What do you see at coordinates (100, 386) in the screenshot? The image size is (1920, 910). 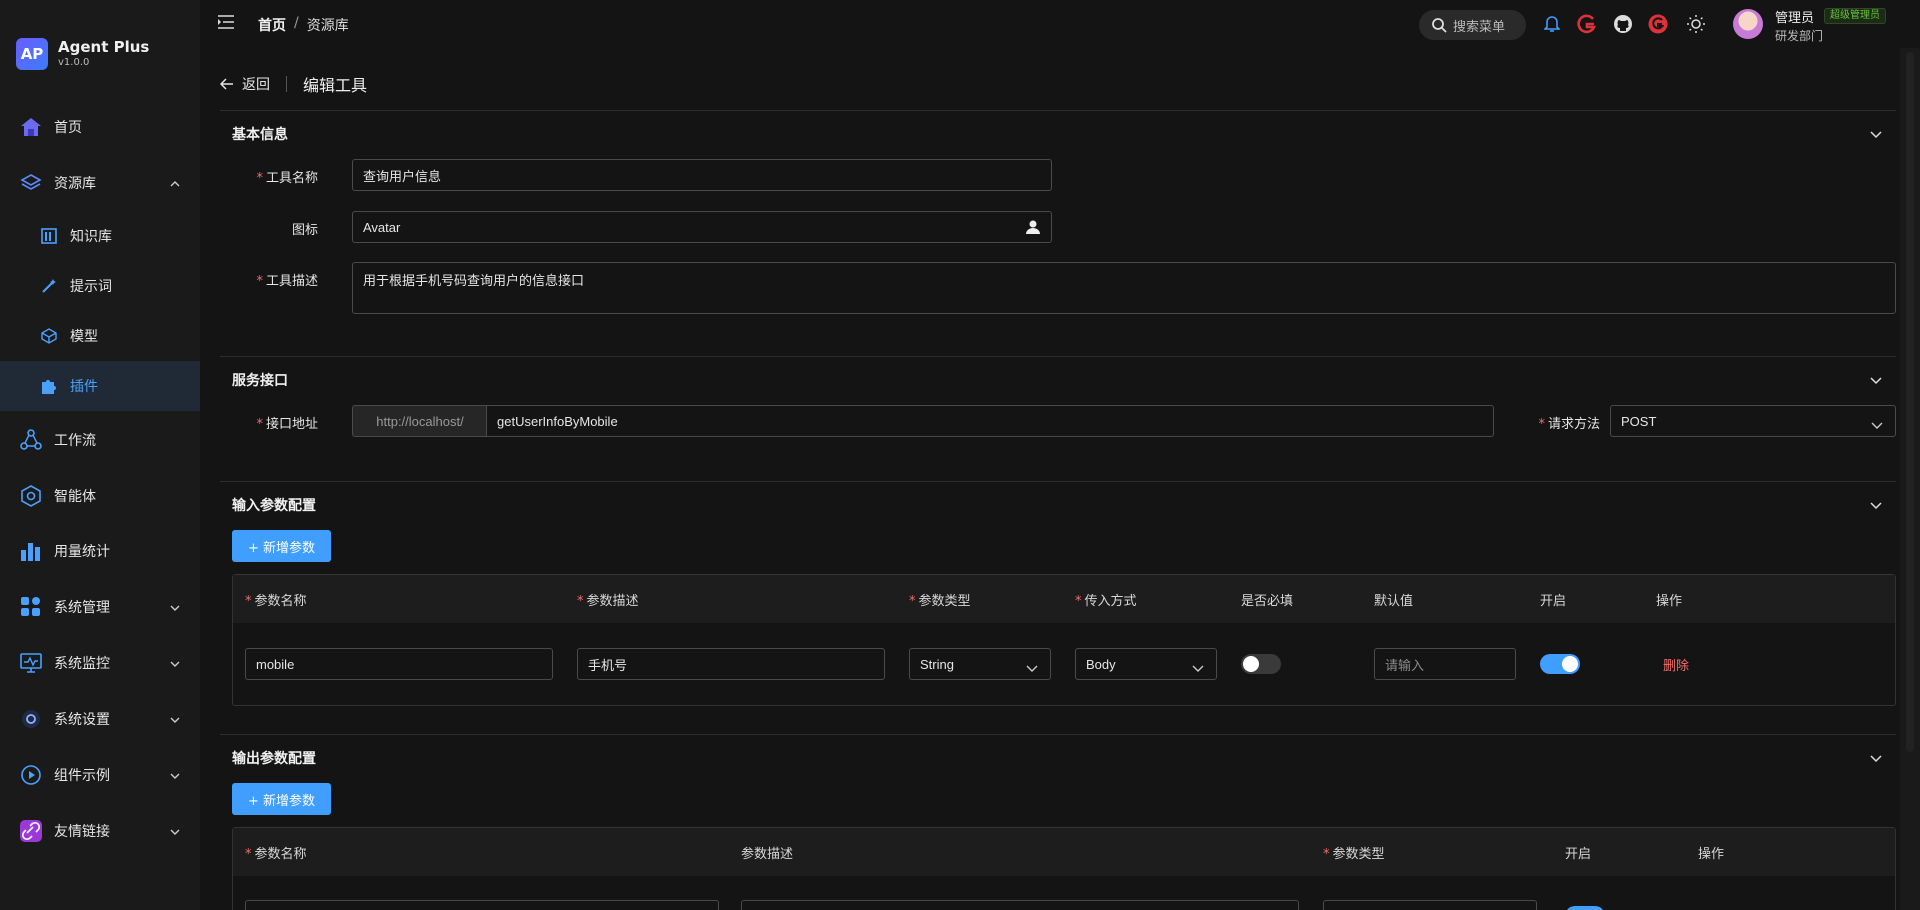 I see `sidebar-item-plugins: 插件` at bounding box center [100, 386].